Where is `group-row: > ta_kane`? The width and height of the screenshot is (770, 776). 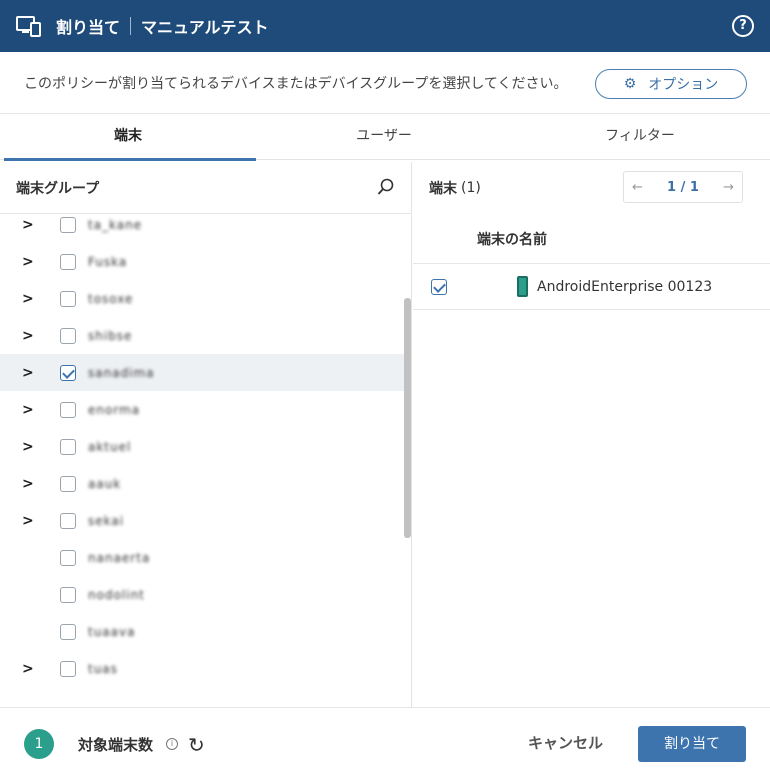 group-row: > ta_kane is located at coordinates (202, 224).